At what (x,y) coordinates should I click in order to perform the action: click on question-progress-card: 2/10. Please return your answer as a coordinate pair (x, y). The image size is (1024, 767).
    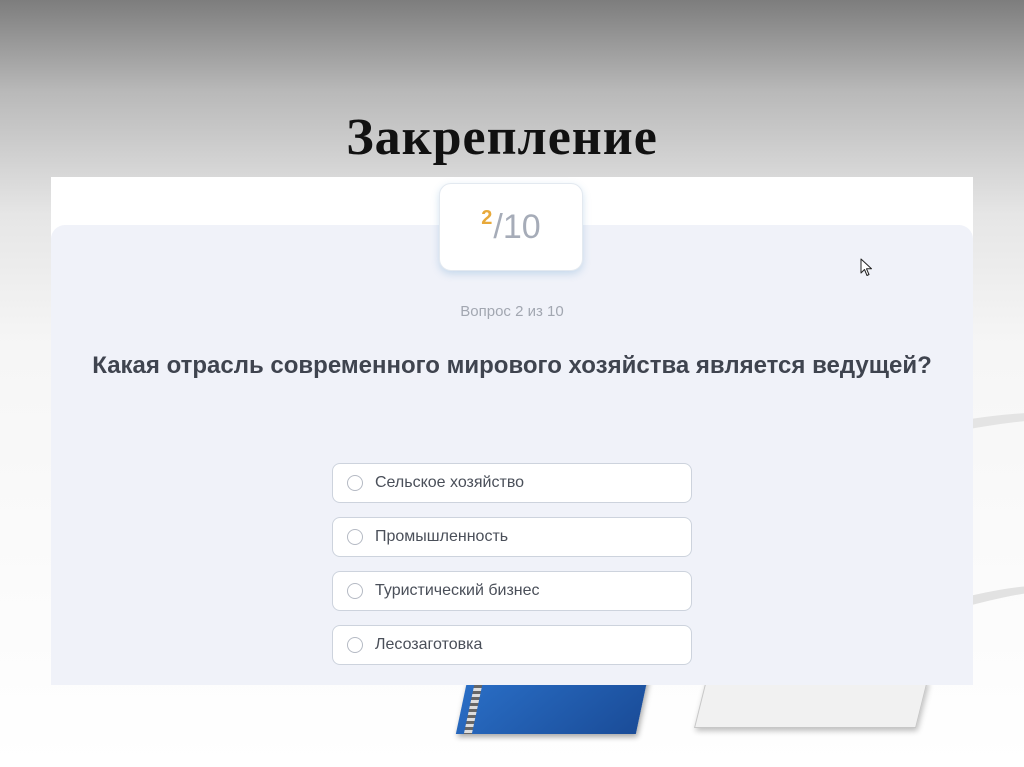
    Looking at the image, I should click on (511, 227).